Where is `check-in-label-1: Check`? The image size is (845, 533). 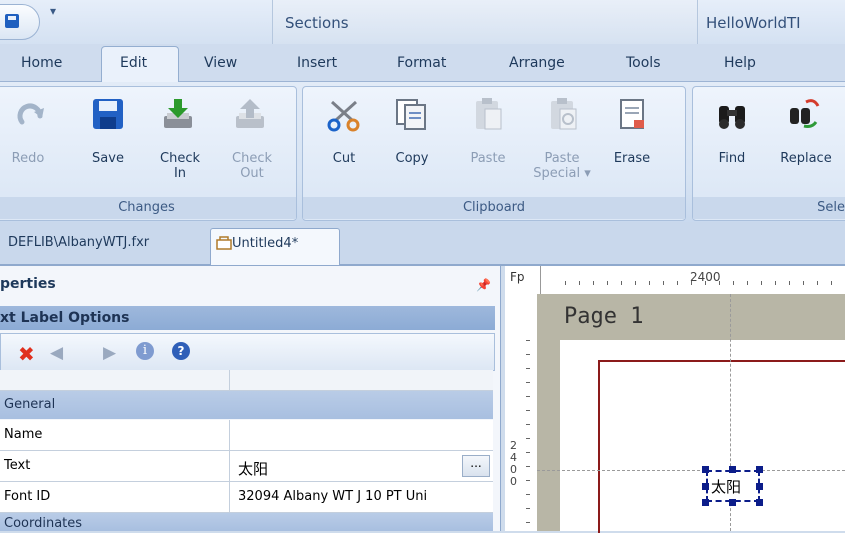
check-in-label-1: Check is located at coordinates (180, 158).